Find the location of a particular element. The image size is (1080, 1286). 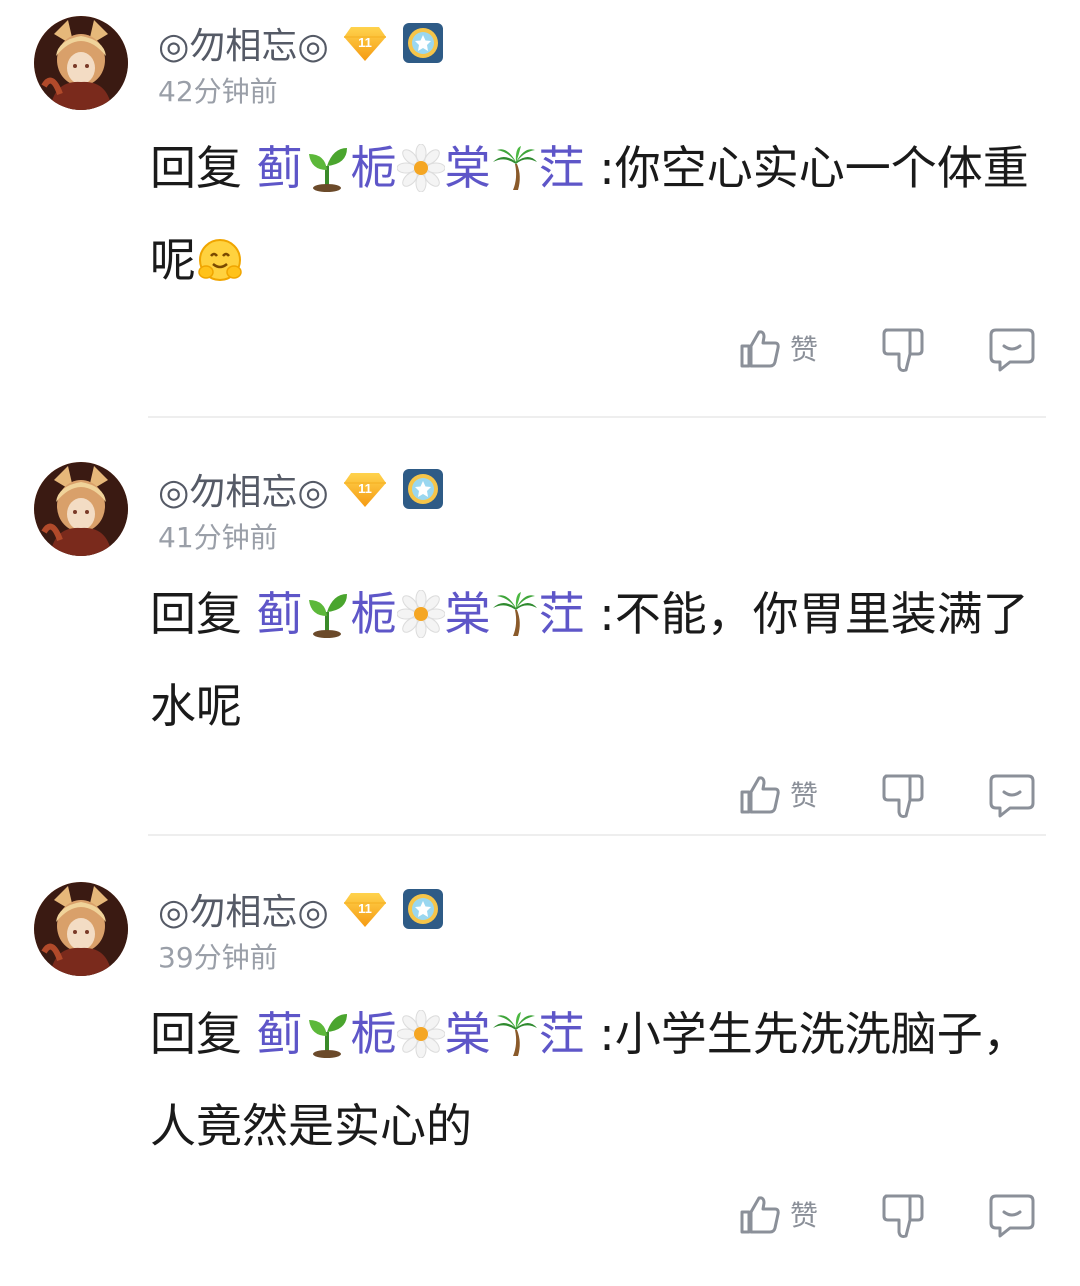

timestamp: 41分钟前 is located at coordinates (218, 537).